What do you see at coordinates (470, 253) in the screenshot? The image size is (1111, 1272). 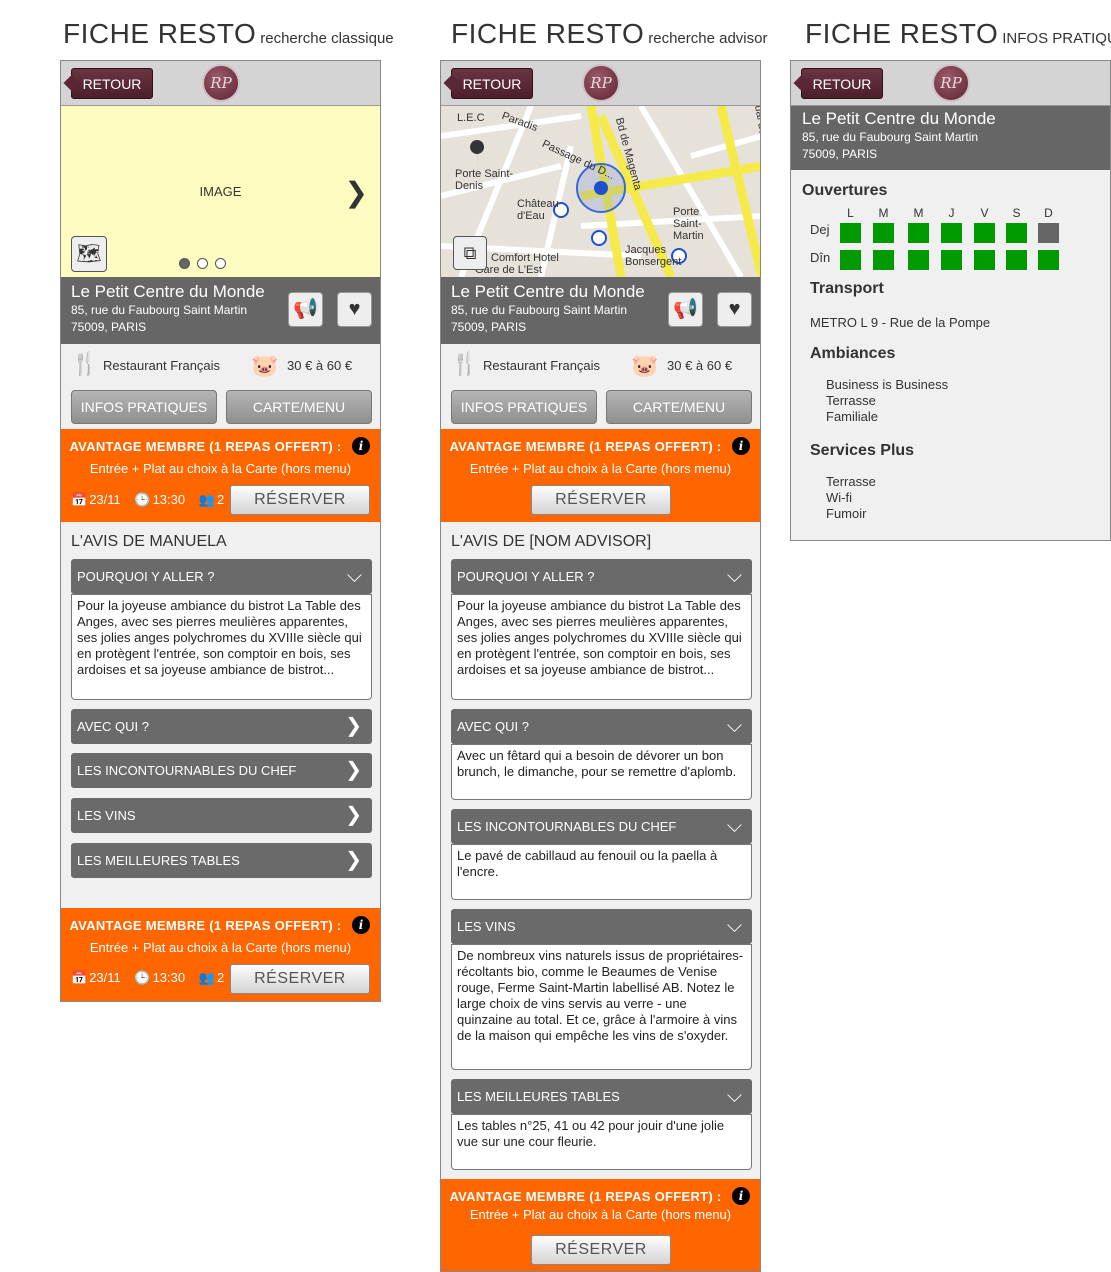 I see `layers-icon: ⧉` at bounding box center [470, 253].